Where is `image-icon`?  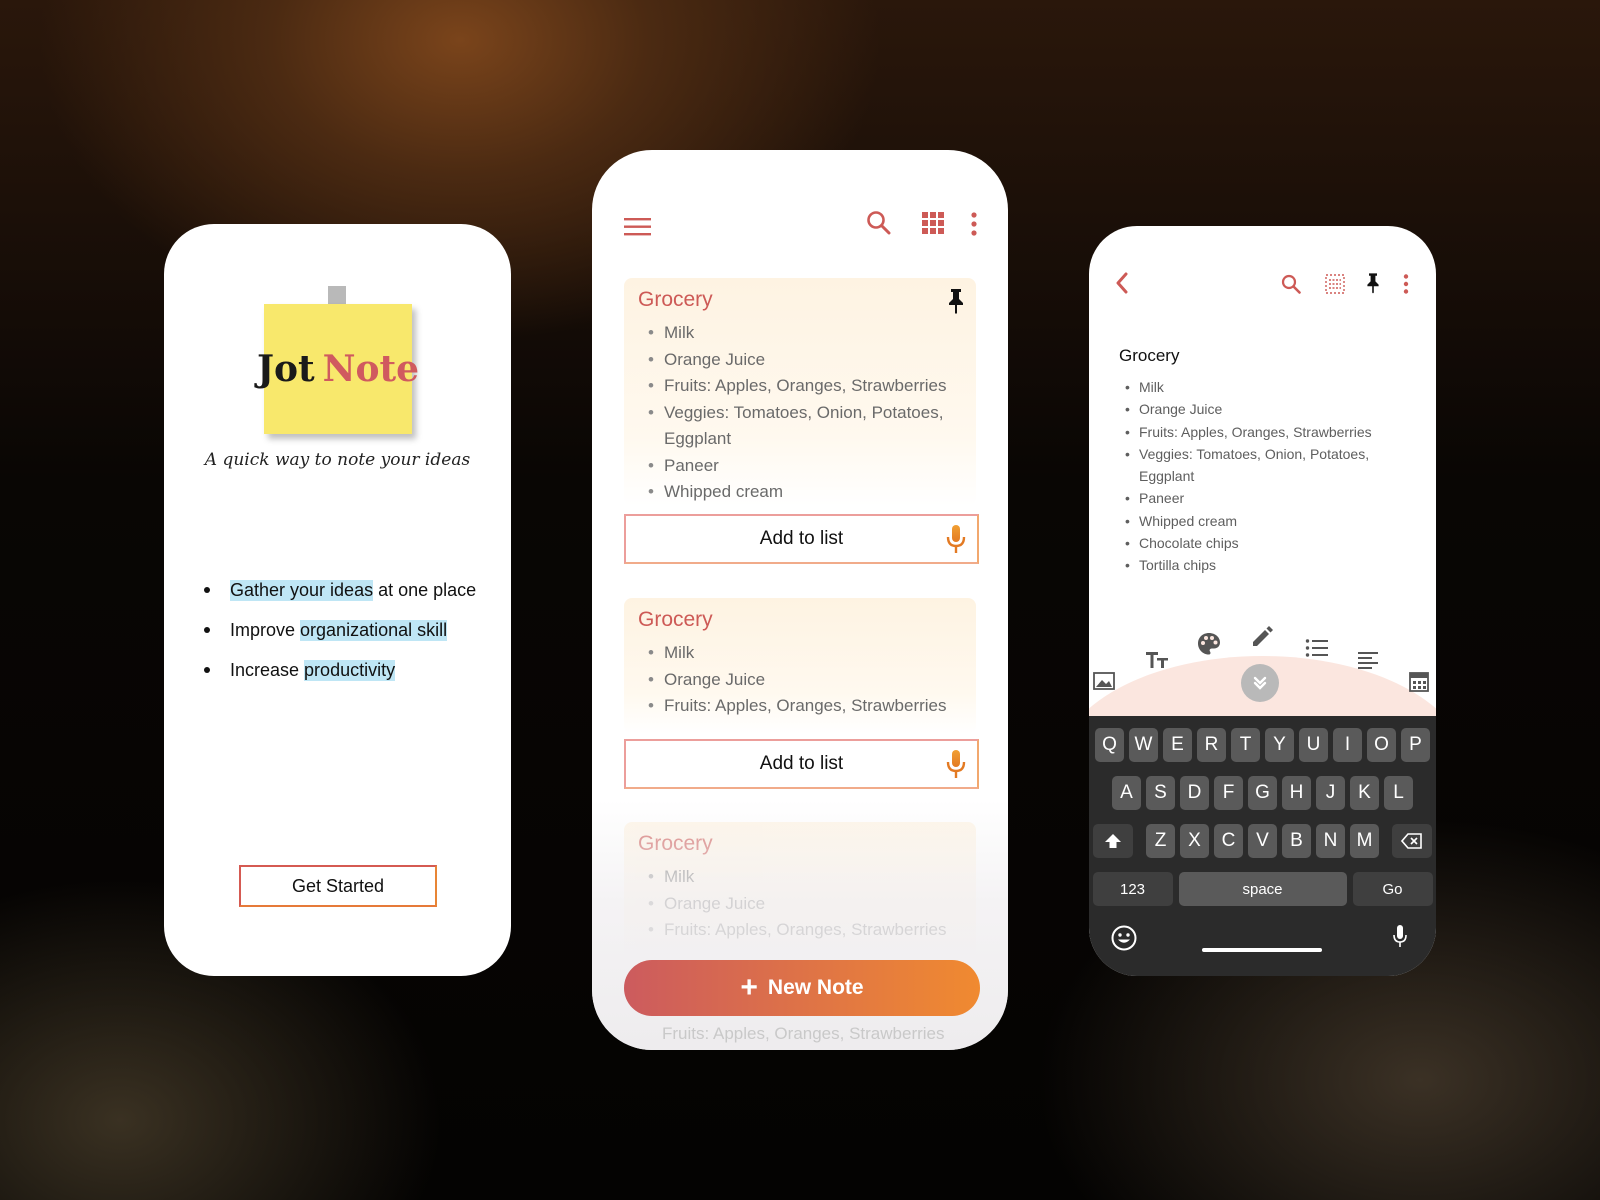 image-icon is located at coordinates (1104, 681).